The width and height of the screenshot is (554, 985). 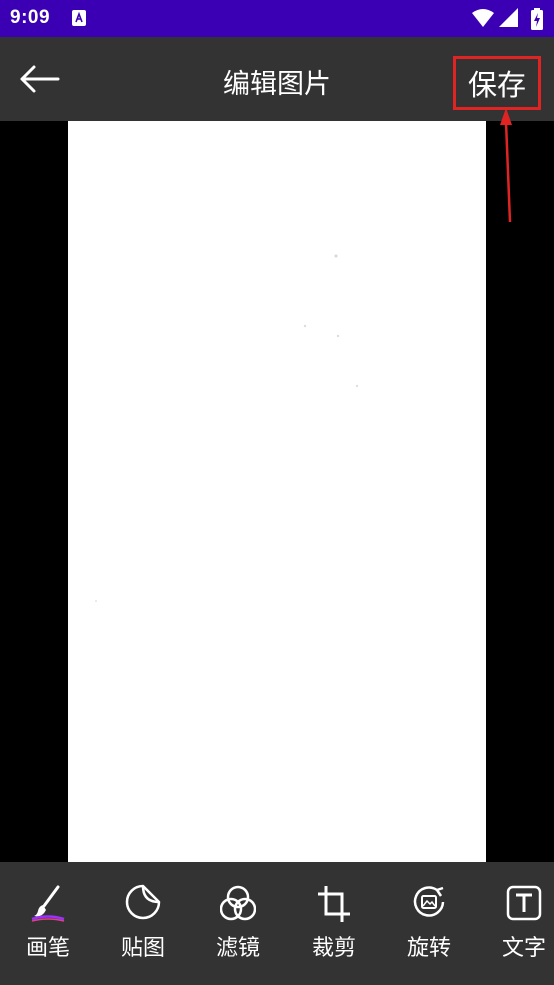 I want to click on status-time: 9:09, so click(x=30, y=17).